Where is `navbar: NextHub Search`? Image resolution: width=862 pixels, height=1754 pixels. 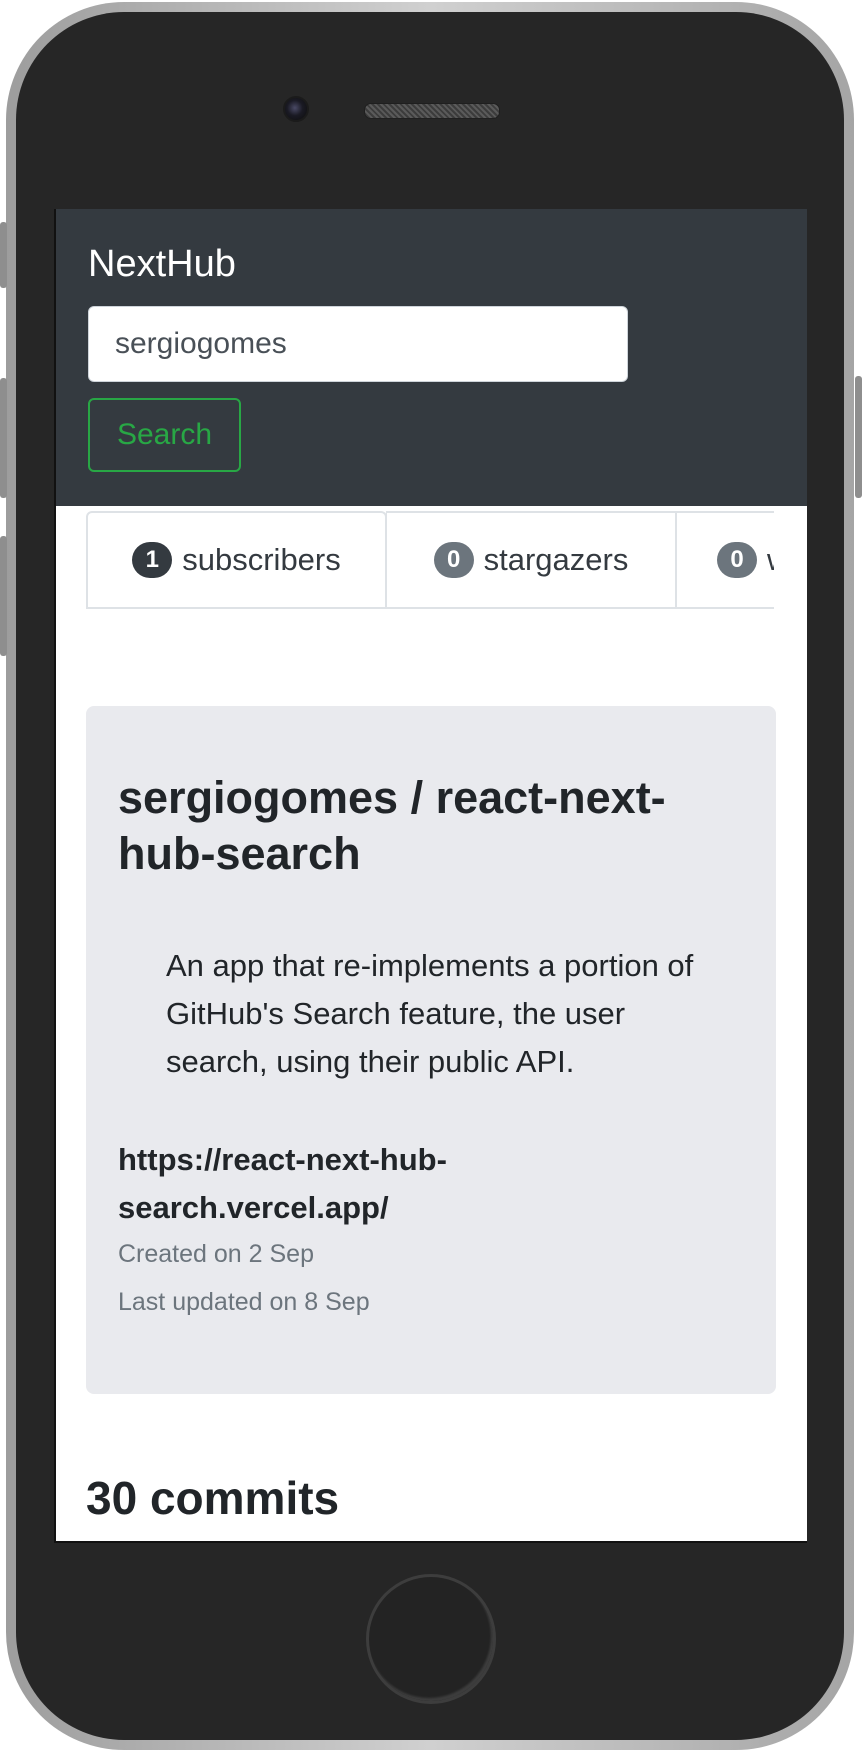
navbar: NextHub Search is located at coordinates (431, 357).